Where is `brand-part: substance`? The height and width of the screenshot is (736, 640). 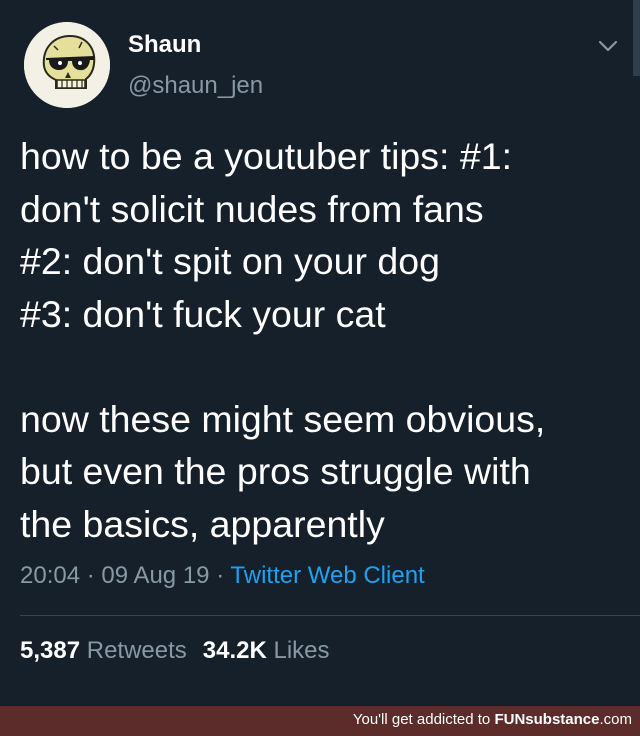
brand-part: substance is located at coordinates (562, 719).